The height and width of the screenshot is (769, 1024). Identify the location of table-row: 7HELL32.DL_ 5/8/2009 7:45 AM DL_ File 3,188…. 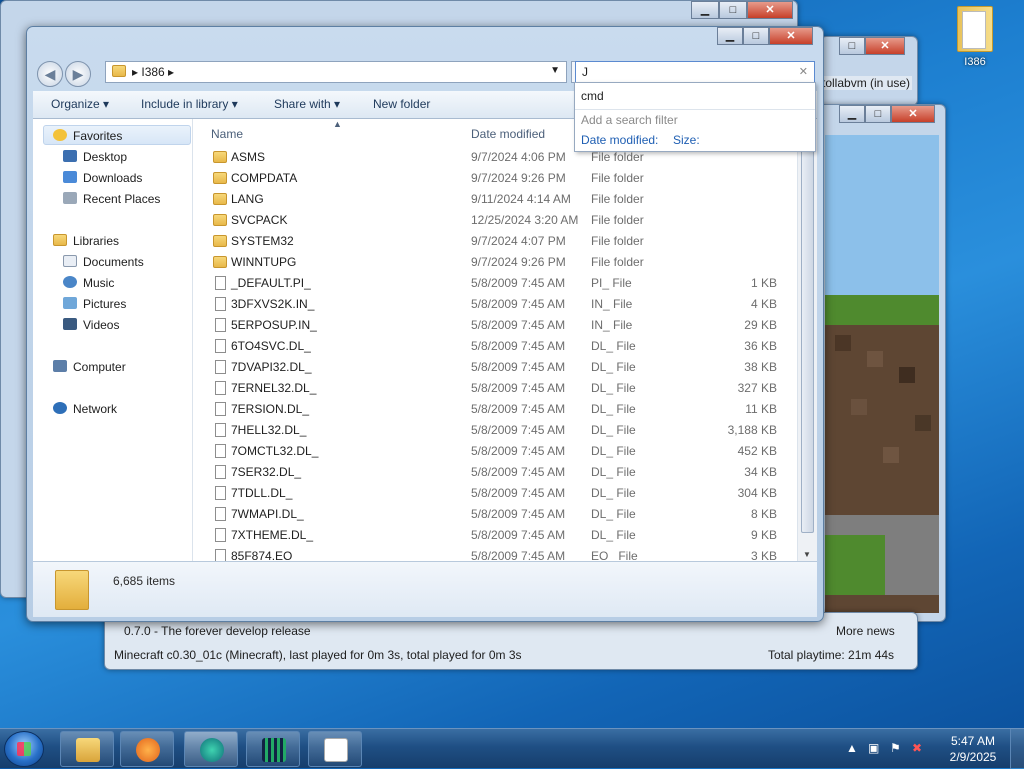
(495, 430).